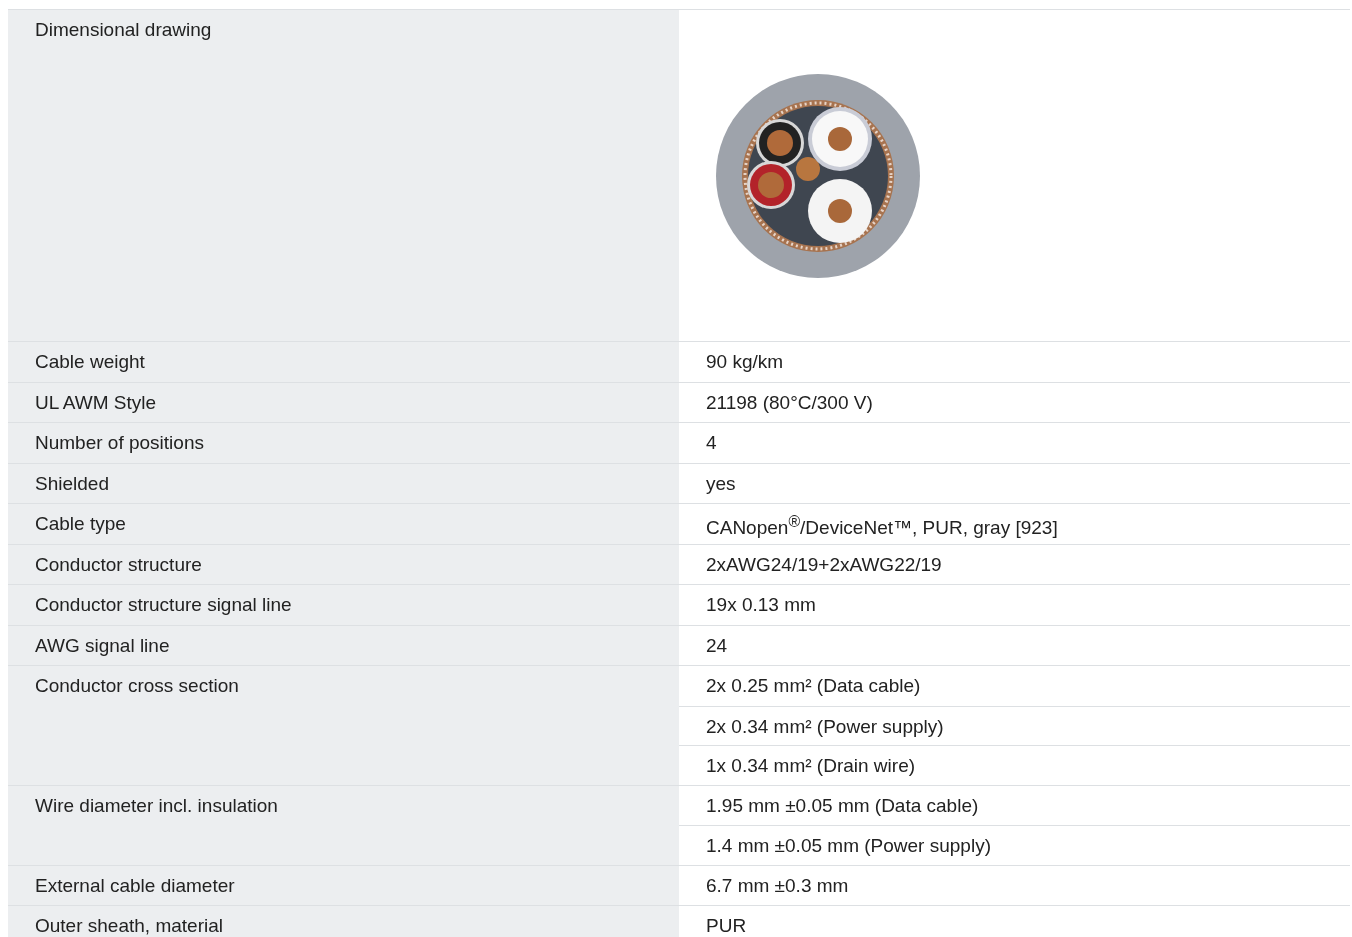  Describe the element at coordinates (825, 726) in the screenshot. I see `spec-value: 2x 0.34 mm² (Power supply)` at that location.